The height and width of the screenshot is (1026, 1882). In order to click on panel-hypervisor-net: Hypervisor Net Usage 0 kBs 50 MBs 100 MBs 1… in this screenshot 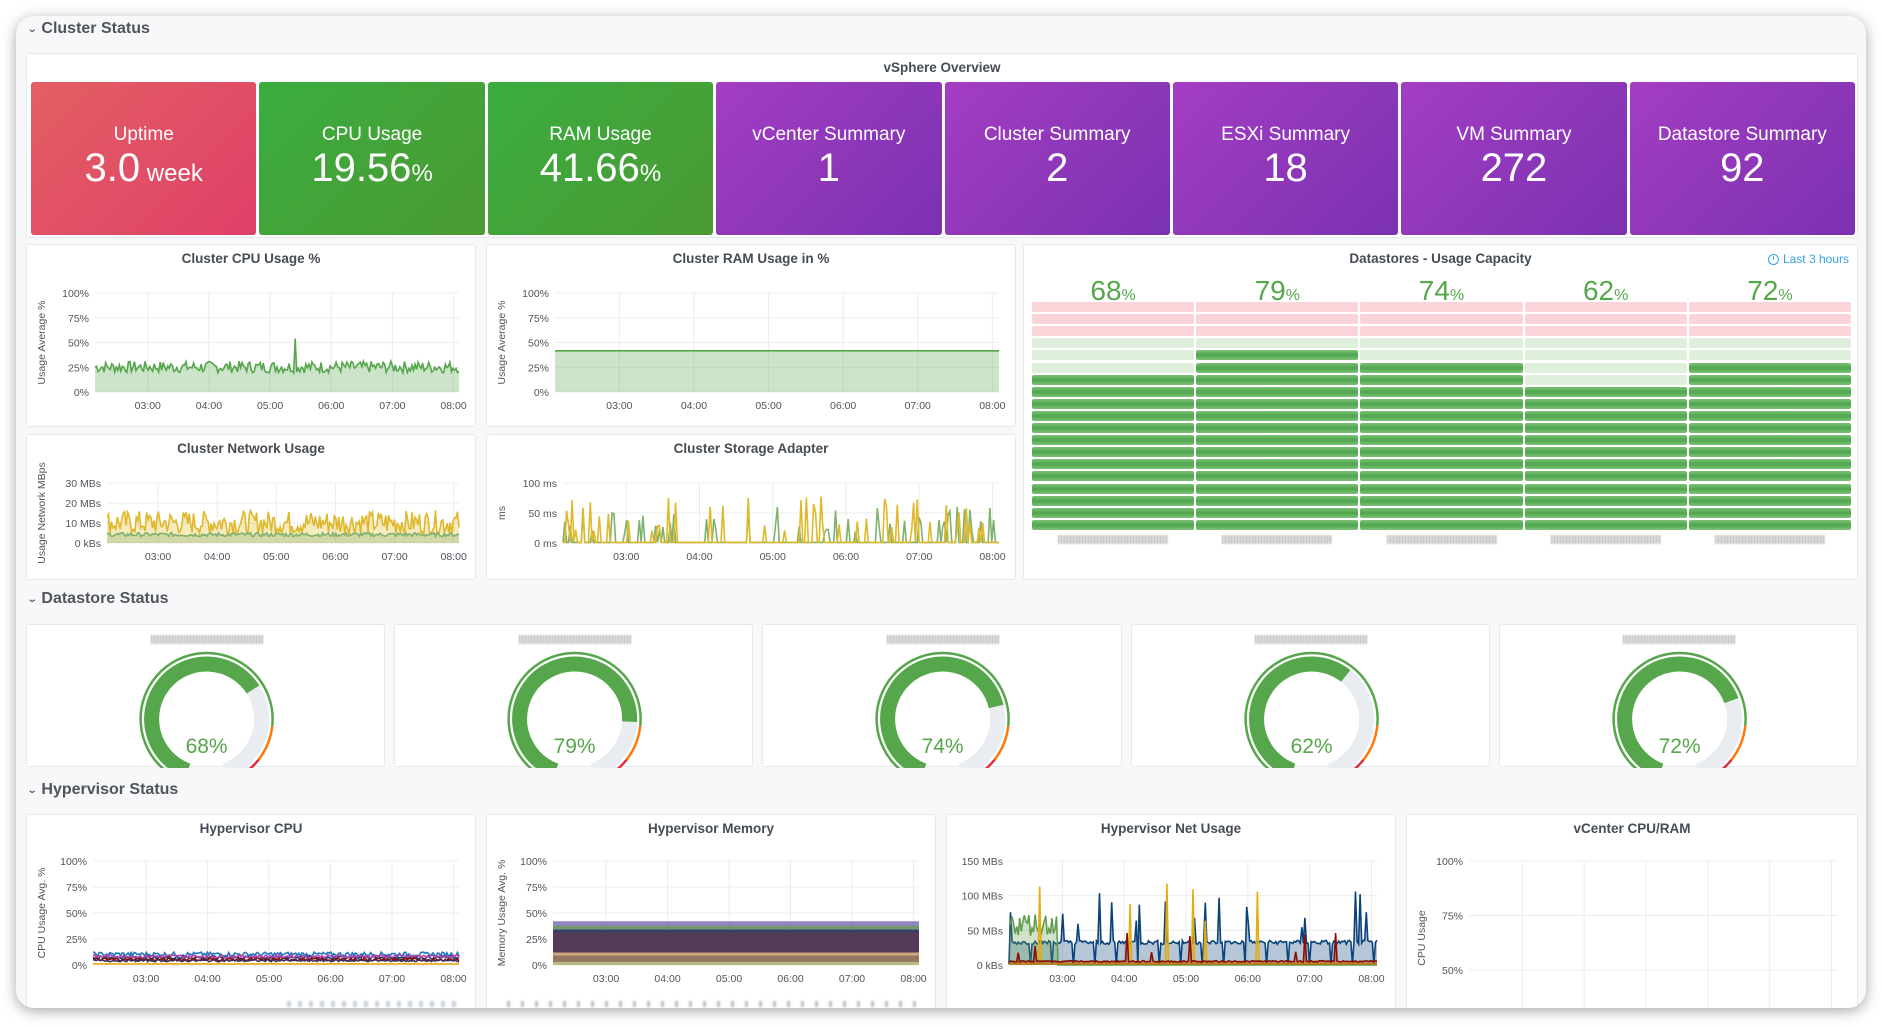, I will do `click(1171, 911)`.